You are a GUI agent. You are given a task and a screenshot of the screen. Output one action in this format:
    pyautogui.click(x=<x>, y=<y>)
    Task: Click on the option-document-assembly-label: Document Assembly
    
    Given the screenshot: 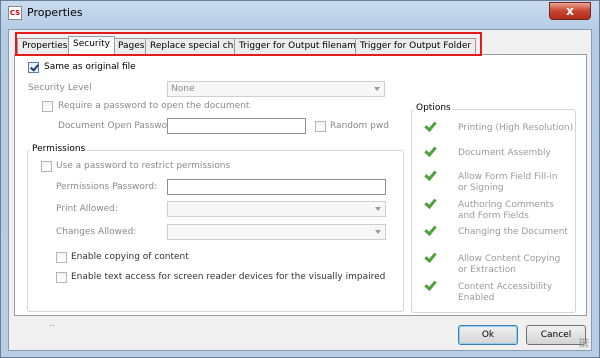 What is the action you would take?
    pyautogui.click(x=504, y=153)
    